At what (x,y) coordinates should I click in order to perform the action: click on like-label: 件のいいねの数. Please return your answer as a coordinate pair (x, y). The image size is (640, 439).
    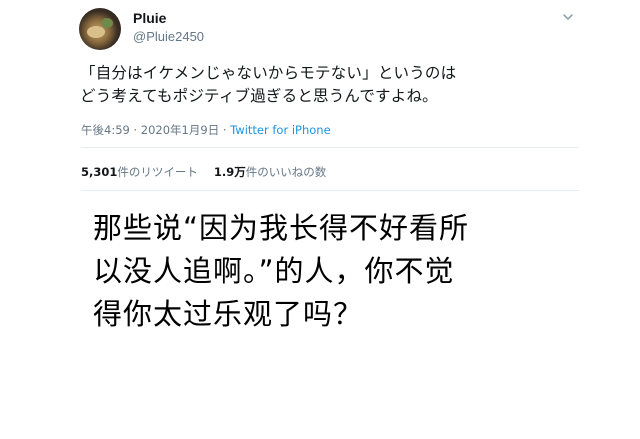
    Looking at the image, I should click on (286, 172).